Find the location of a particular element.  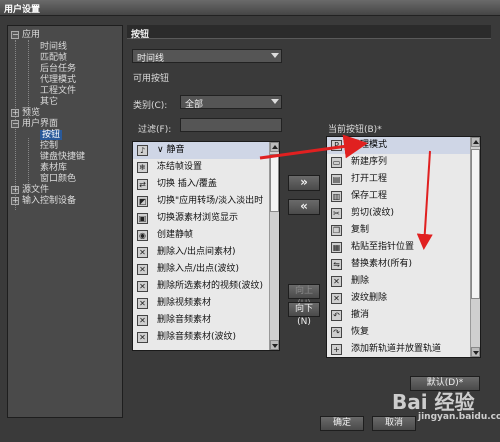

cancel-button: 取消 is located at coordinates (394, 423).